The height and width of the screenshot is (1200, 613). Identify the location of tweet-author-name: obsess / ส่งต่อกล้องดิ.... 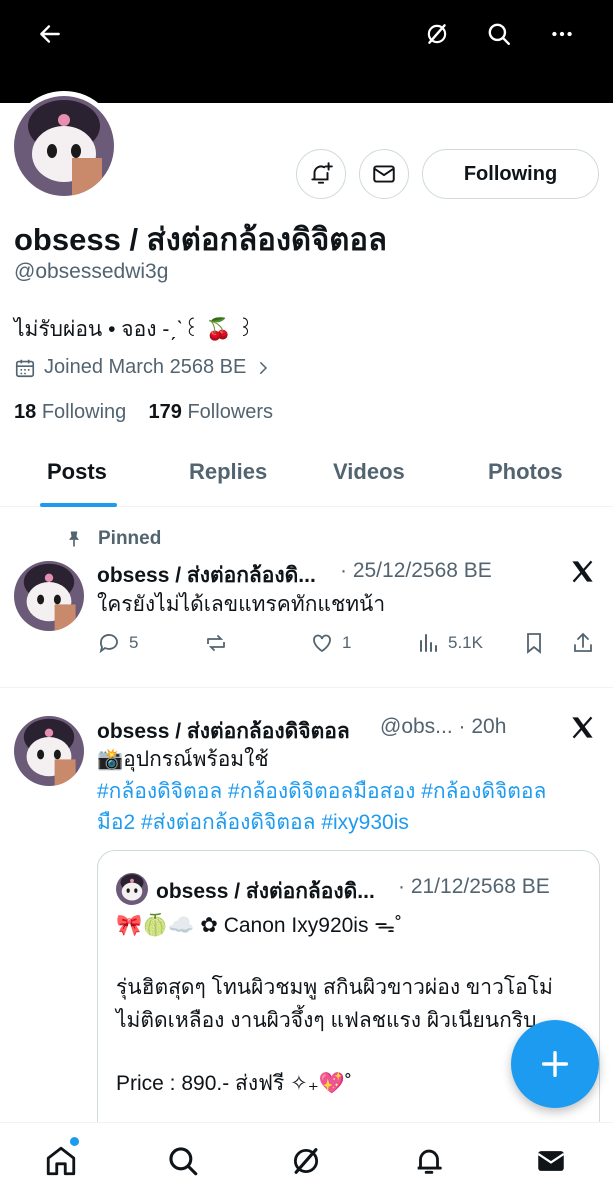
(206, 575).